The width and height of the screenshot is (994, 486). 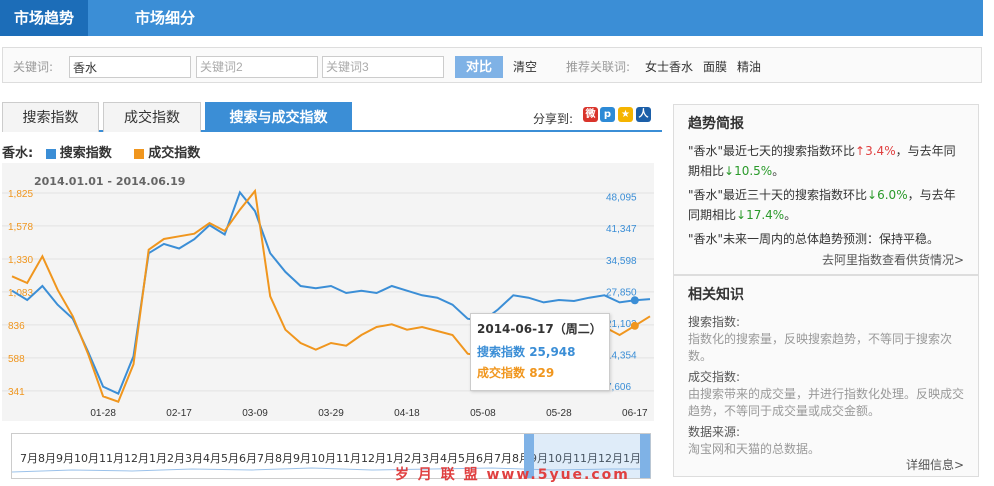 What do you see at coordinates (625, 114) in the screenshot?
I see `star-icon: ★` at bounding box center [625, 114].